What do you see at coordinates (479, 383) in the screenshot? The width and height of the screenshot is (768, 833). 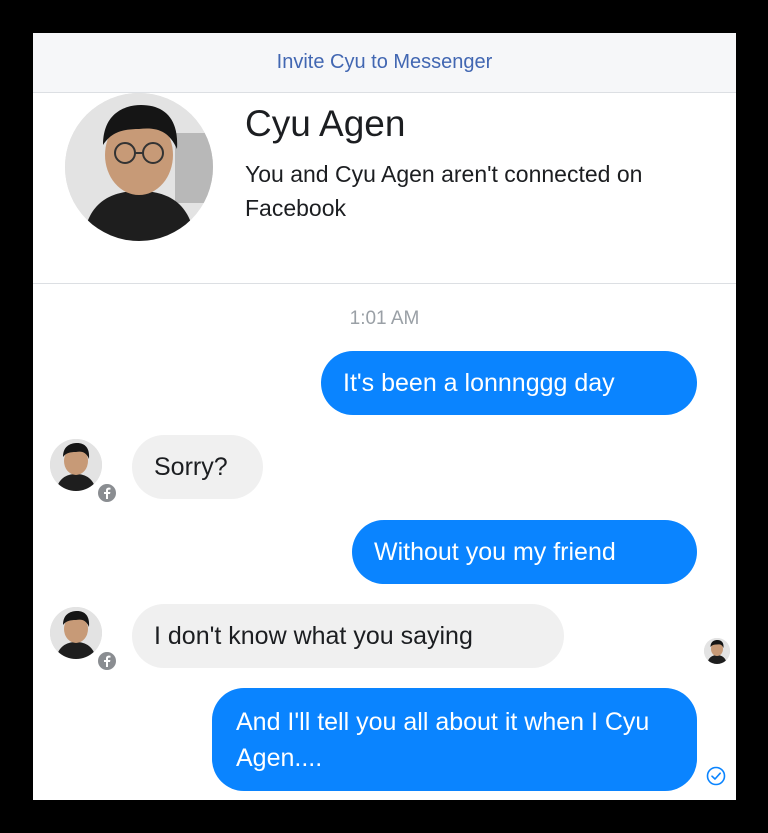 I see `message-text: It's been a lonnnggg day` at bounding box center [479, 383].